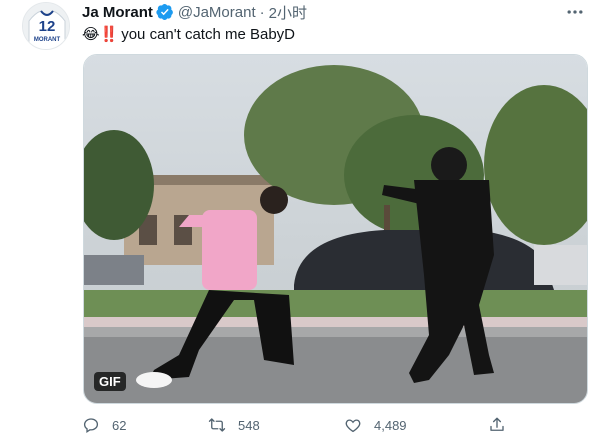  I want to click on avatar-jersey-name: MORANT, so click(47, 40).